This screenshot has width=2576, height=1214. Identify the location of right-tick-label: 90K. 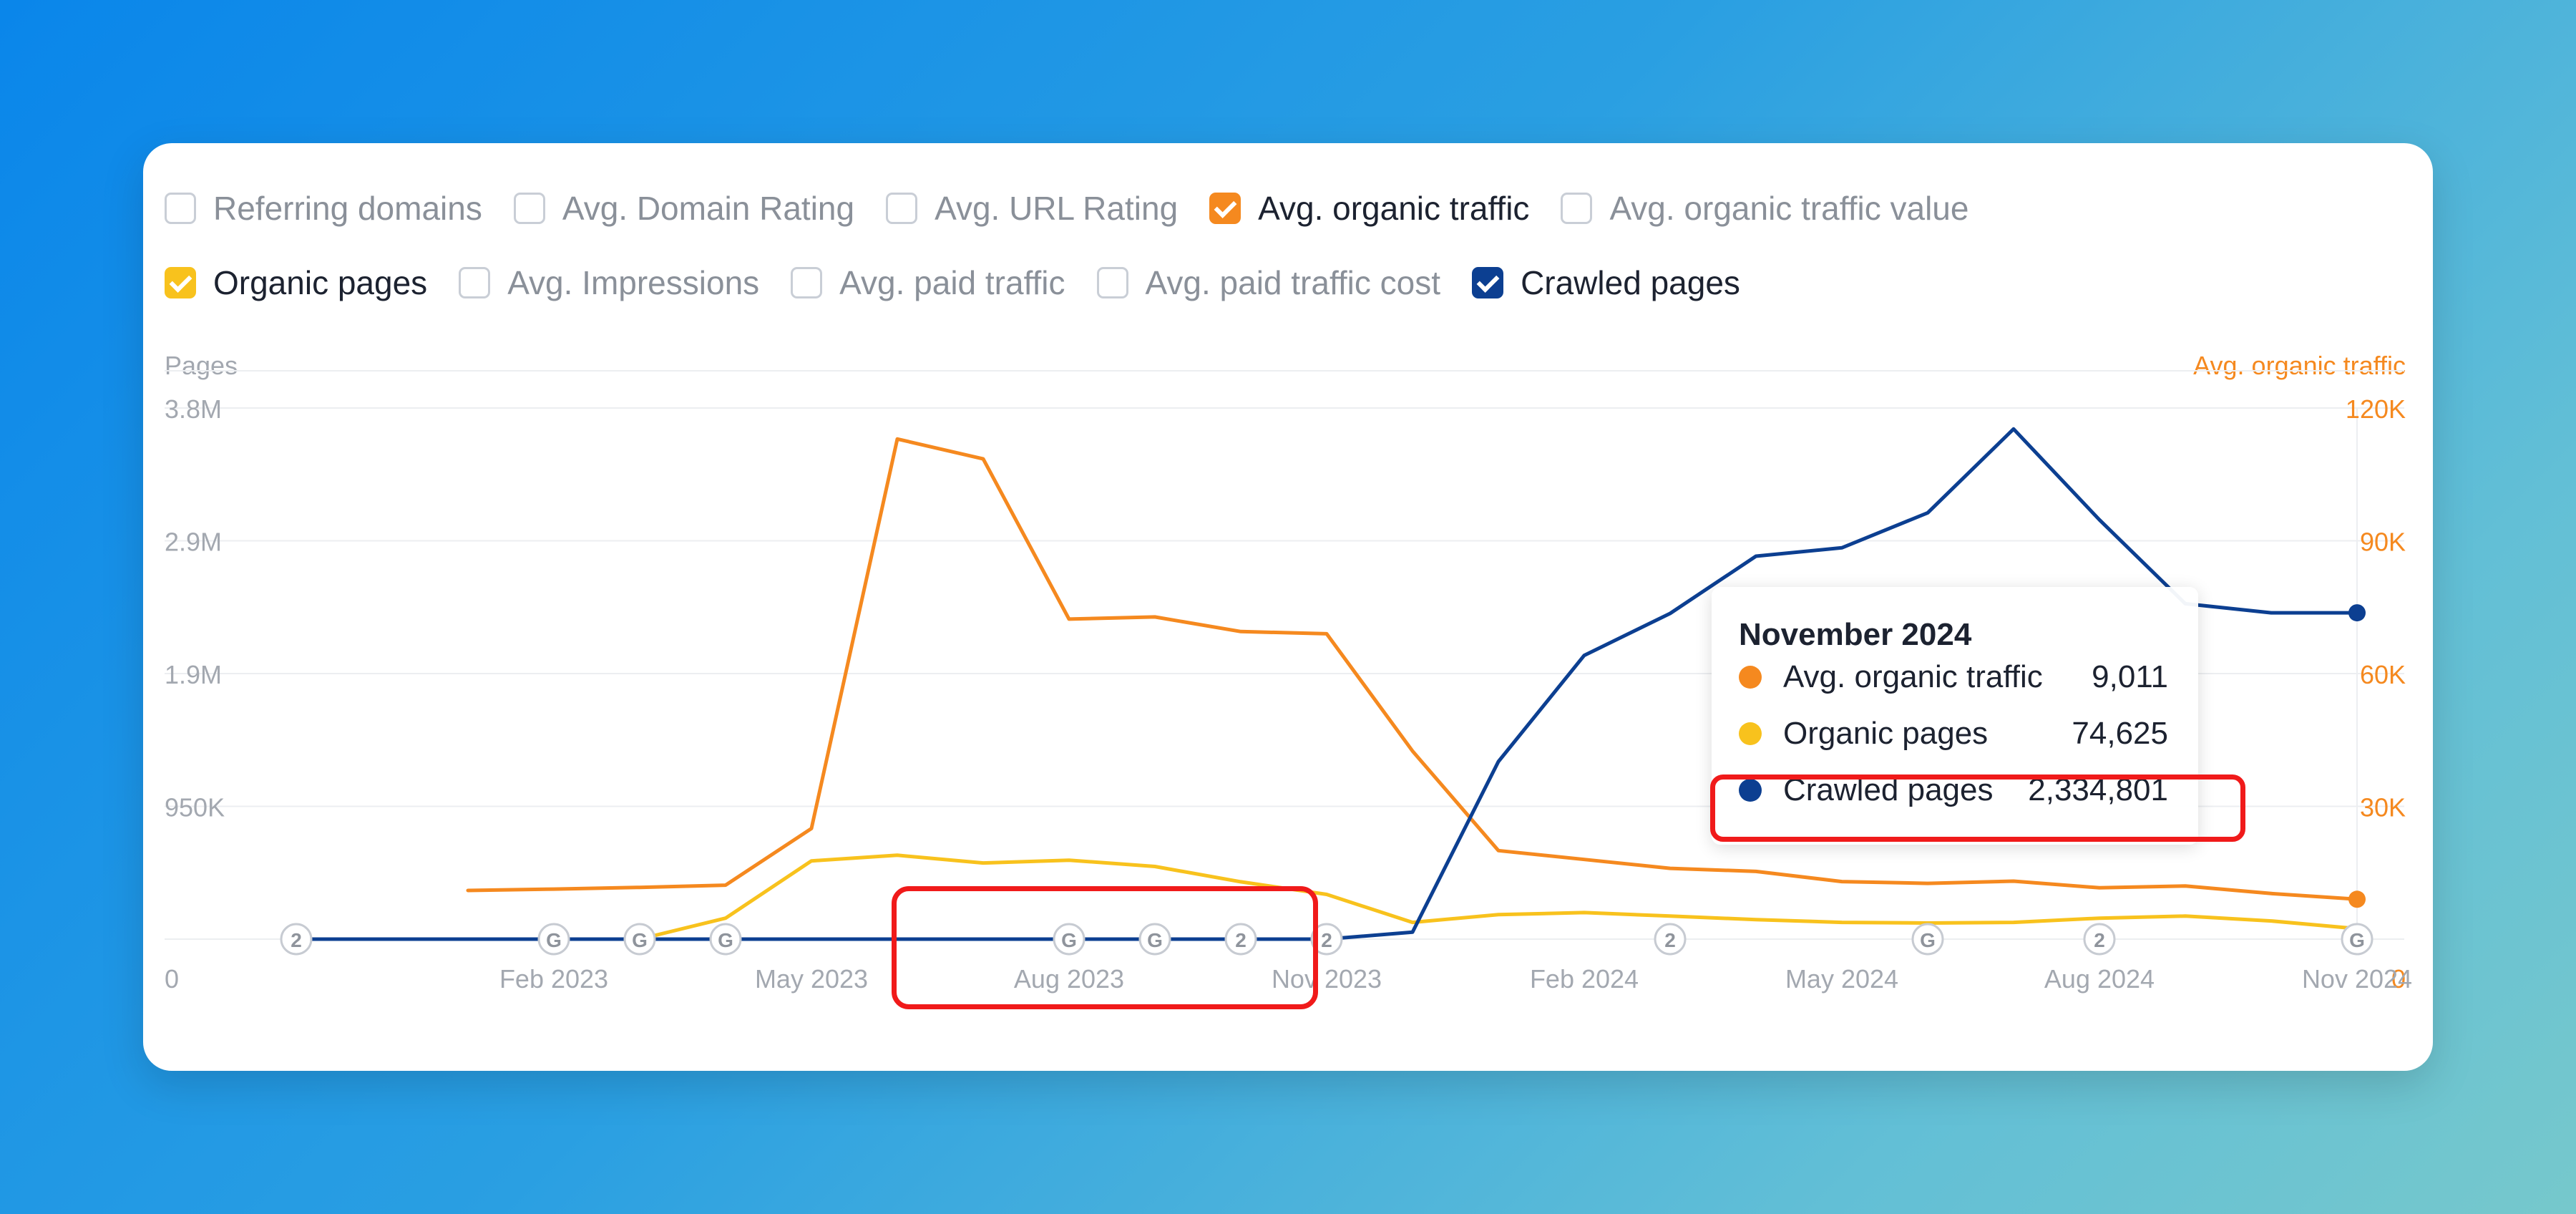
(2383, 543).